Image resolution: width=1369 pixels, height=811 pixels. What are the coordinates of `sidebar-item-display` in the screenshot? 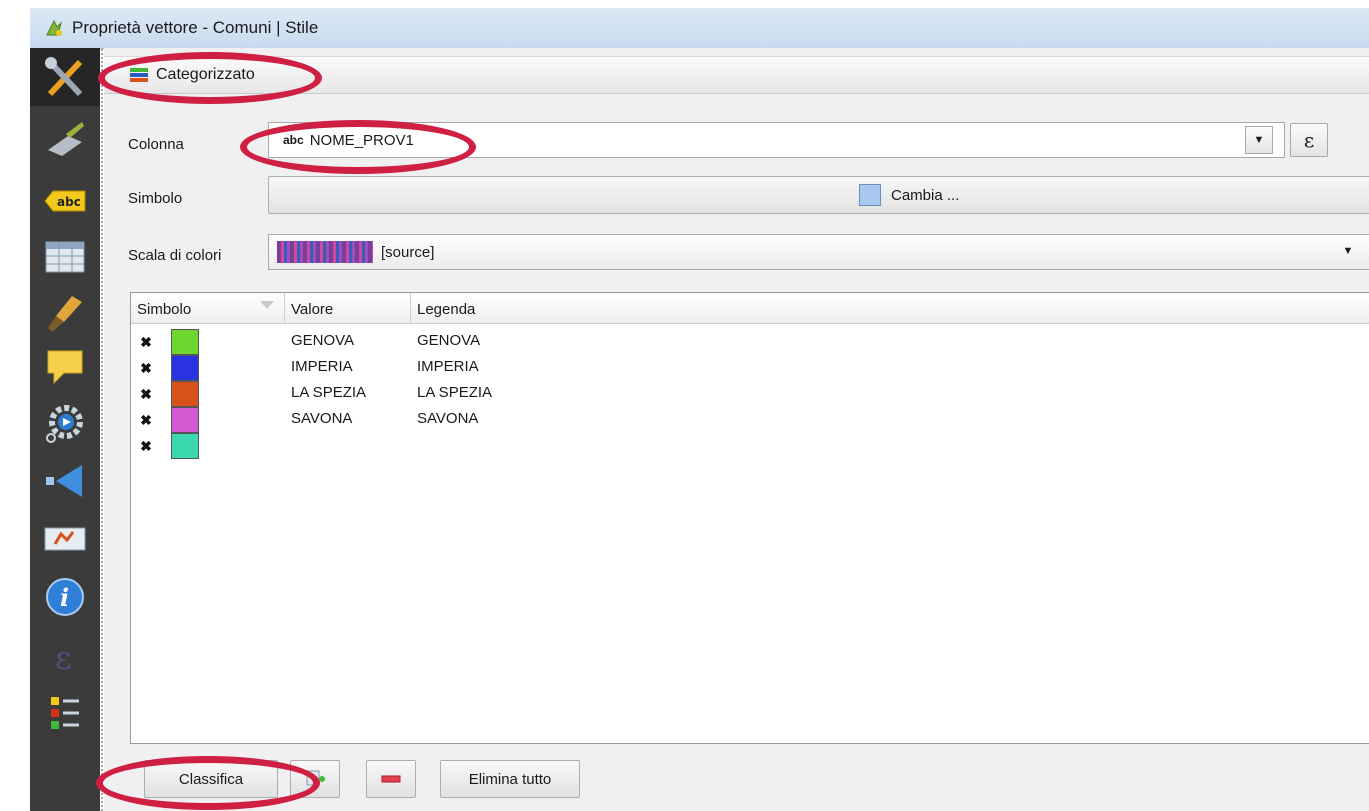 It's located at (65, 367).